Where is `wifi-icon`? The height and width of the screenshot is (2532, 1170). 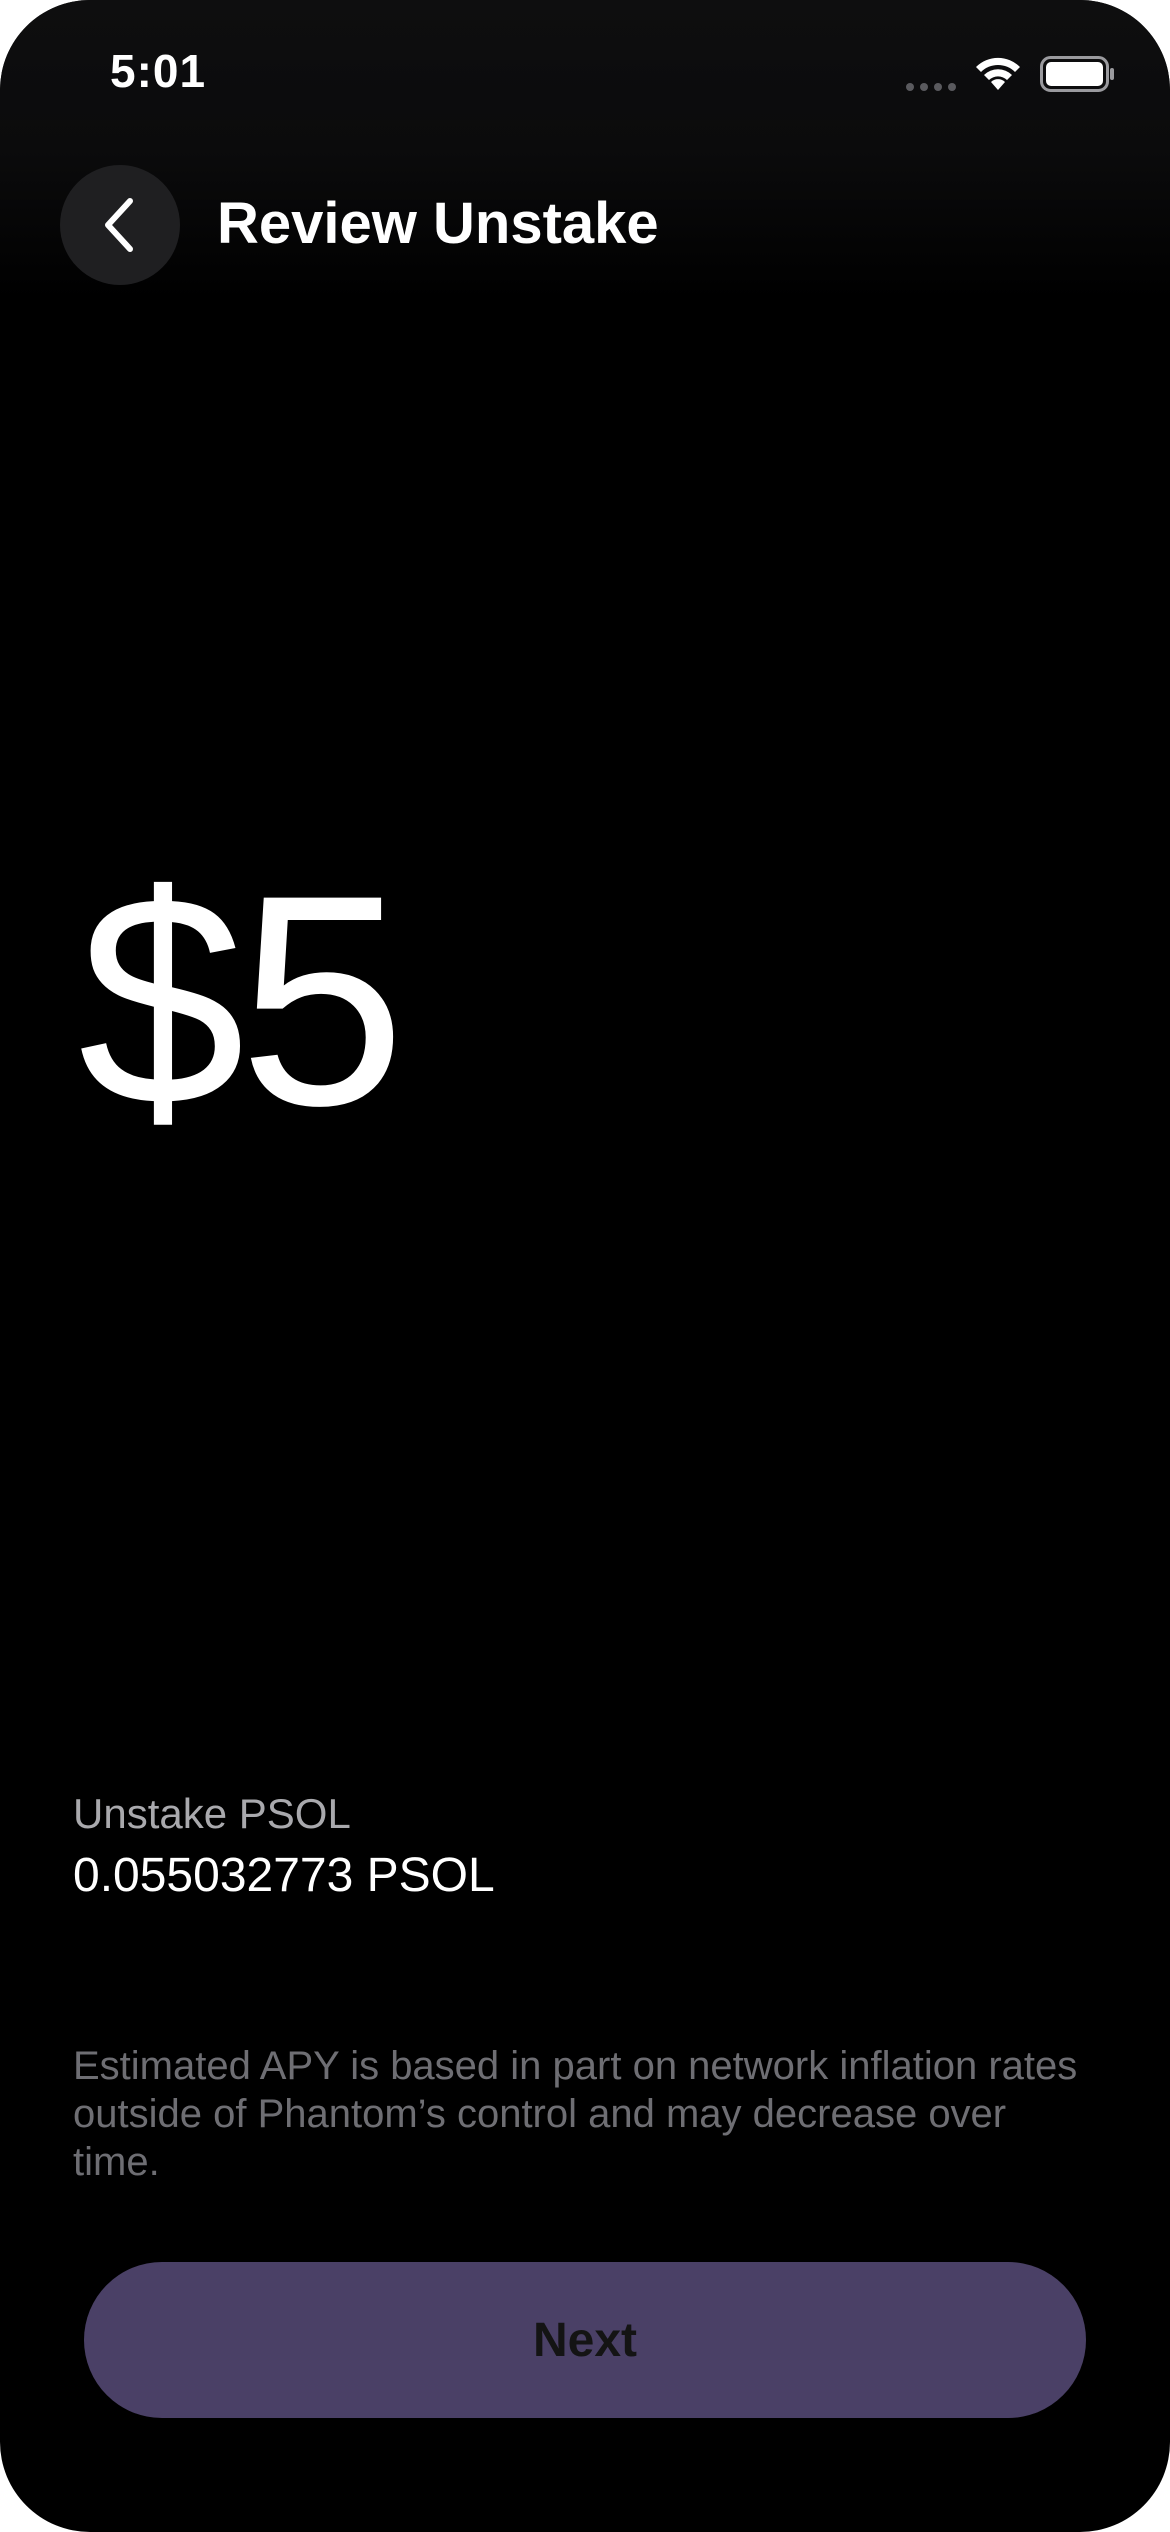
wifi-icon is located at coordinates (998, 73).